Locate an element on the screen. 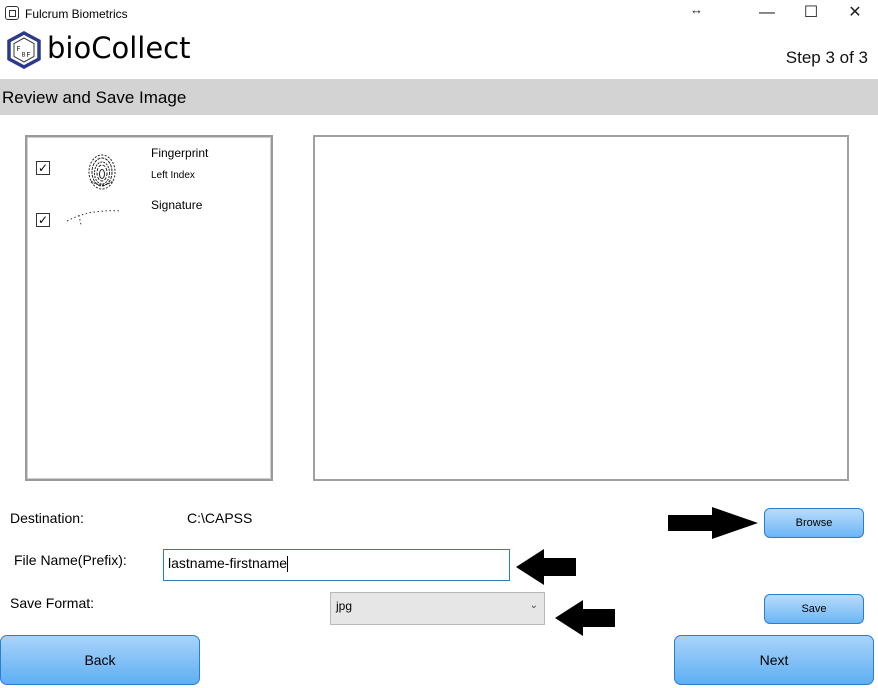  app-icon is located at coordinates (12, 13).